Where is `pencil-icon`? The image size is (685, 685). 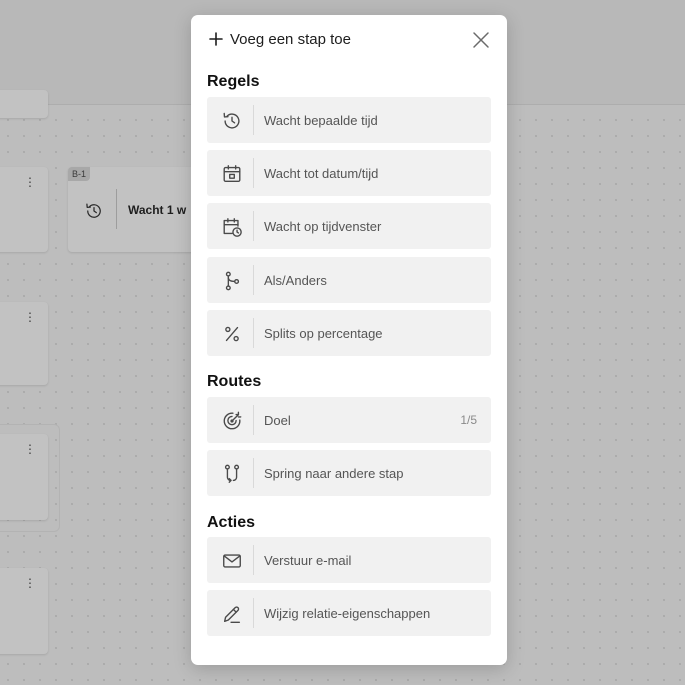
pencil-icon is located at coordinates (232, 614).